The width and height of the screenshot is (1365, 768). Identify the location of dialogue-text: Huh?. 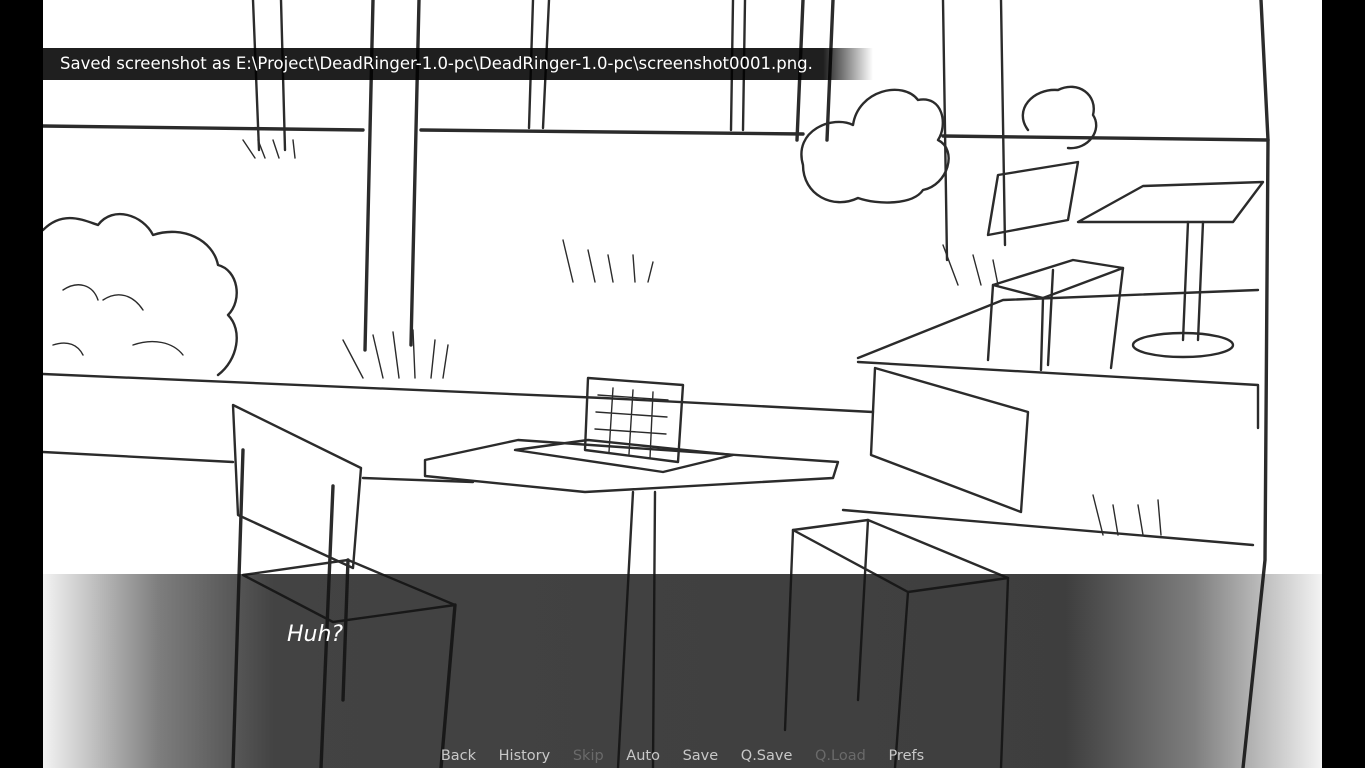
(315, 634).